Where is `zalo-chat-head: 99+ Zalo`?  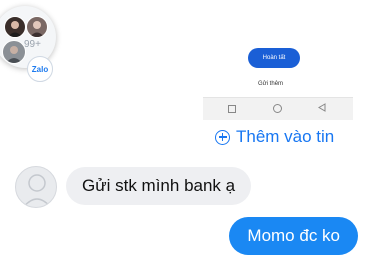
zalo-chat-head: 99+ Zalo is located at coordinates (28, 44).